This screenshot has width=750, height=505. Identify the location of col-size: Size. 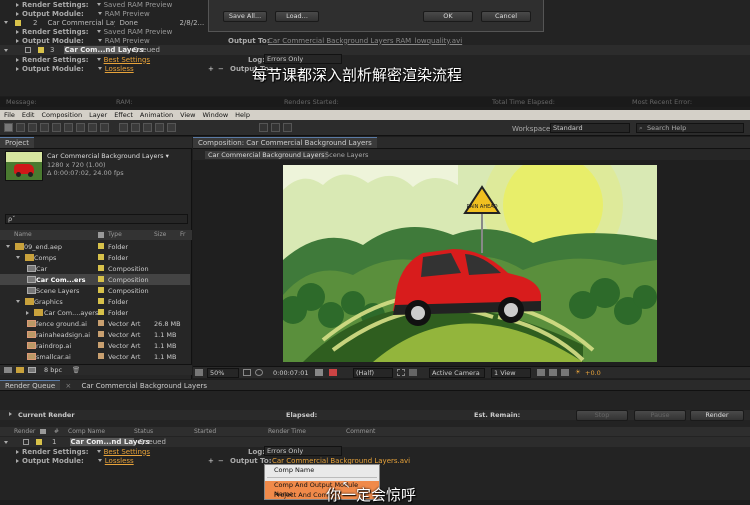
(160, 234).